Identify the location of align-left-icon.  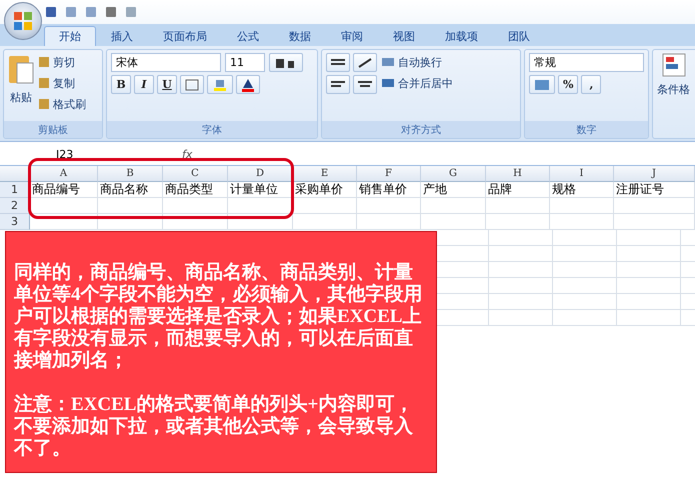
(338, 85).